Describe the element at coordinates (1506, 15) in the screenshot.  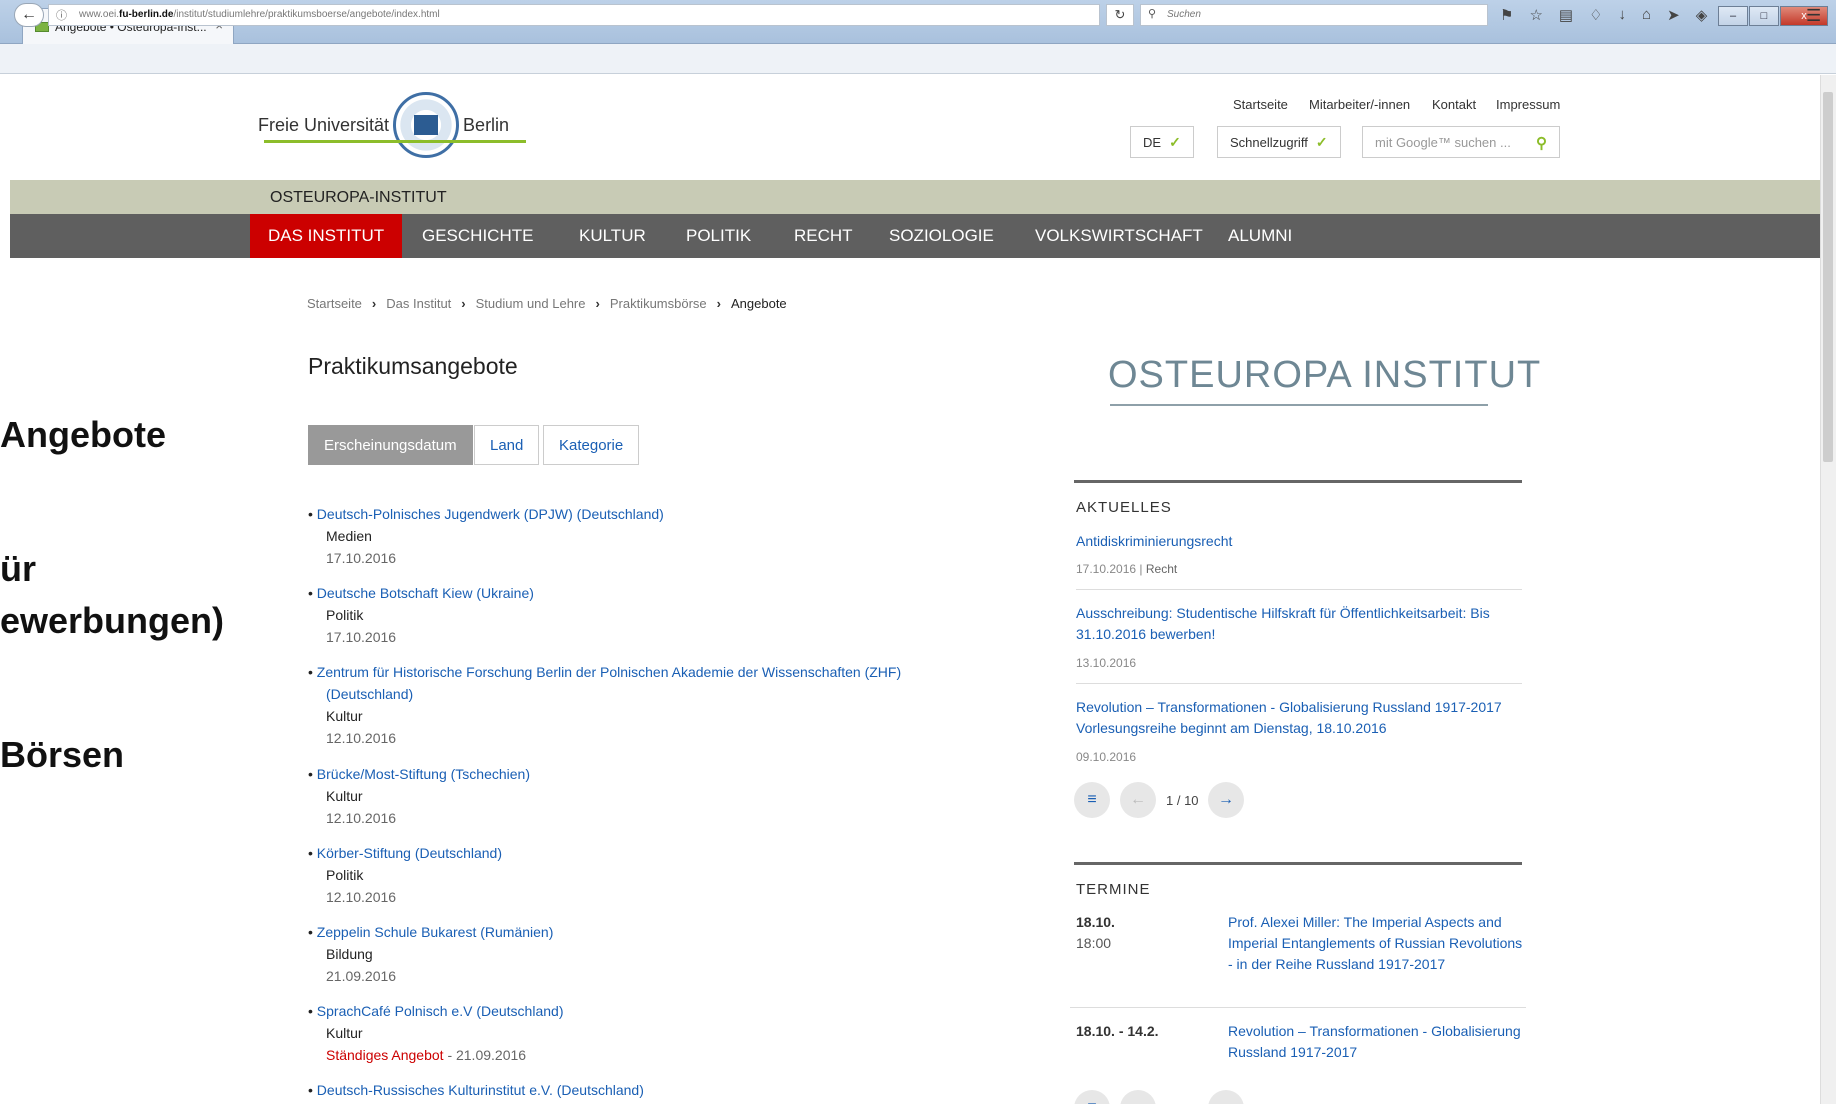
I see `flag-icon: ⚑` at that location.